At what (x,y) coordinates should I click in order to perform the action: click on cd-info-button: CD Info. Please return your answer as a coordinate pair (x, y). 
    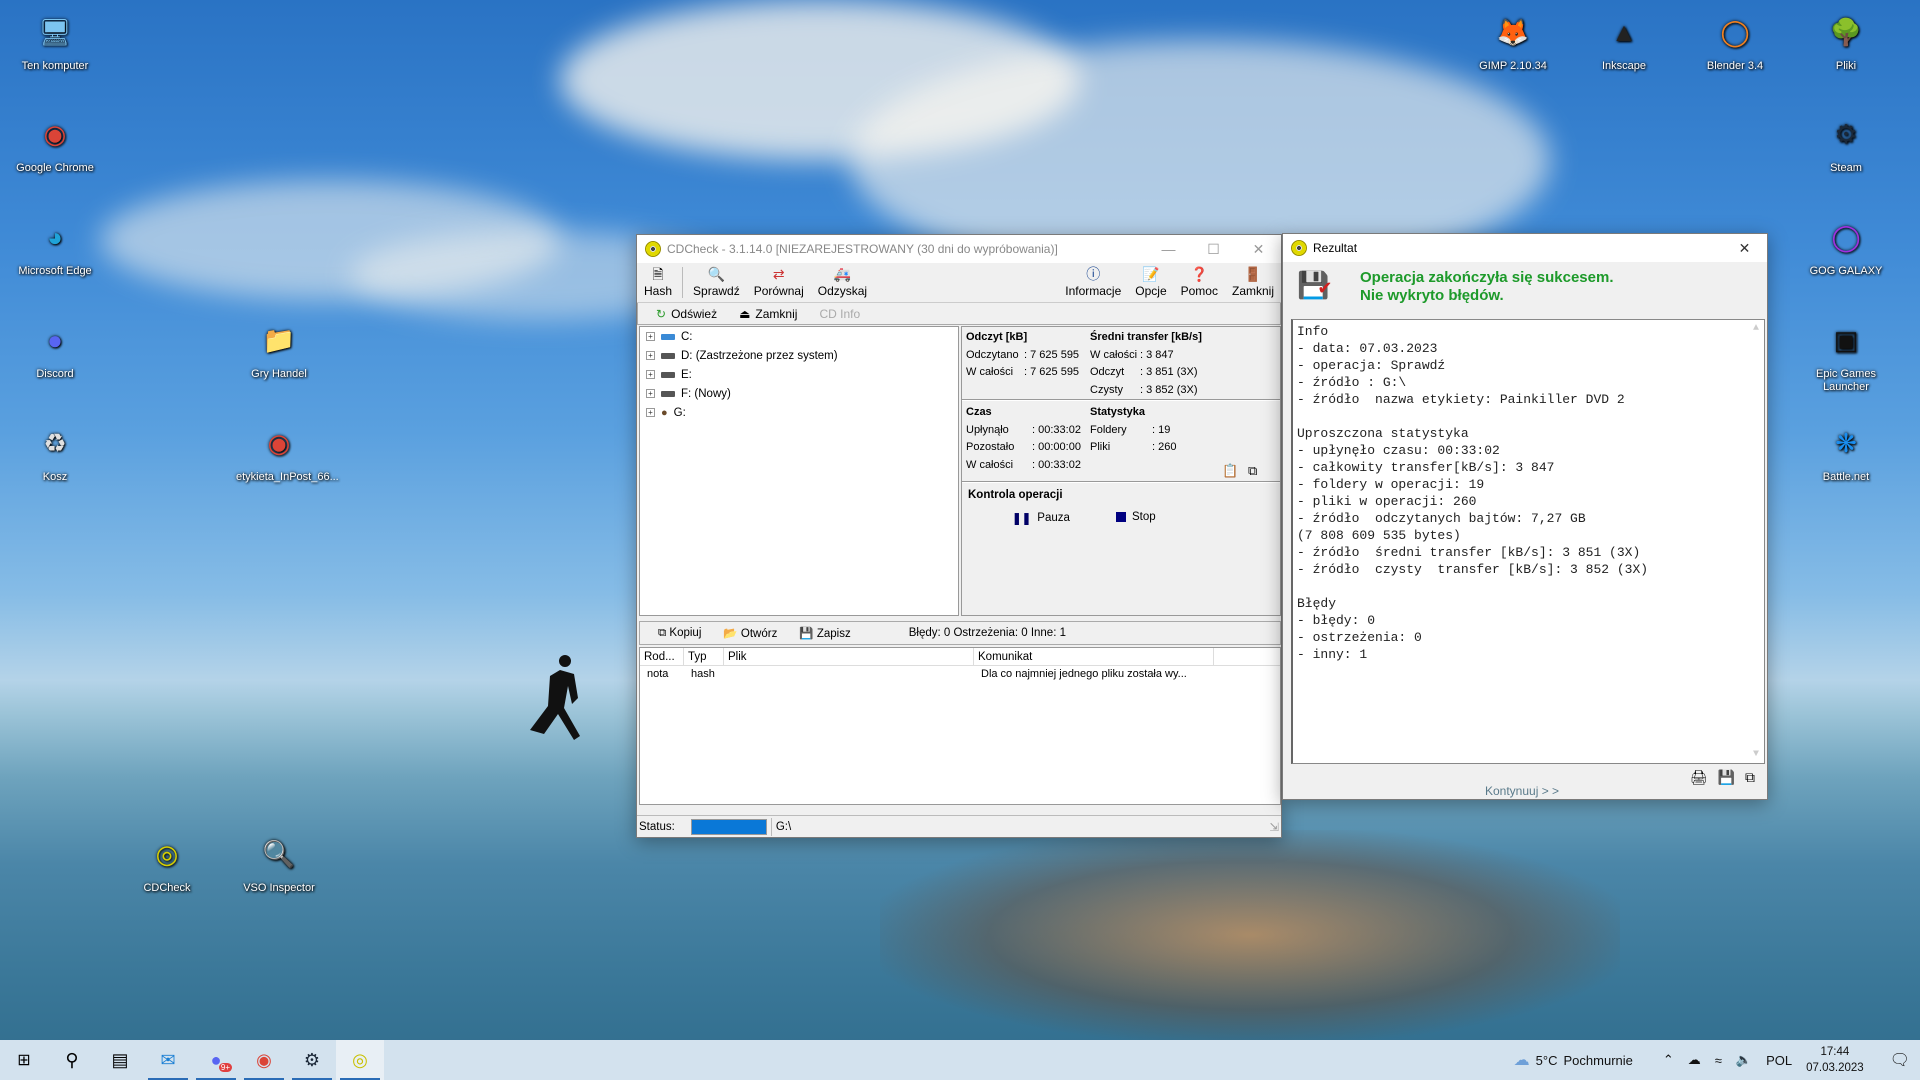
    Looking at the image, I should click on (839, 314).